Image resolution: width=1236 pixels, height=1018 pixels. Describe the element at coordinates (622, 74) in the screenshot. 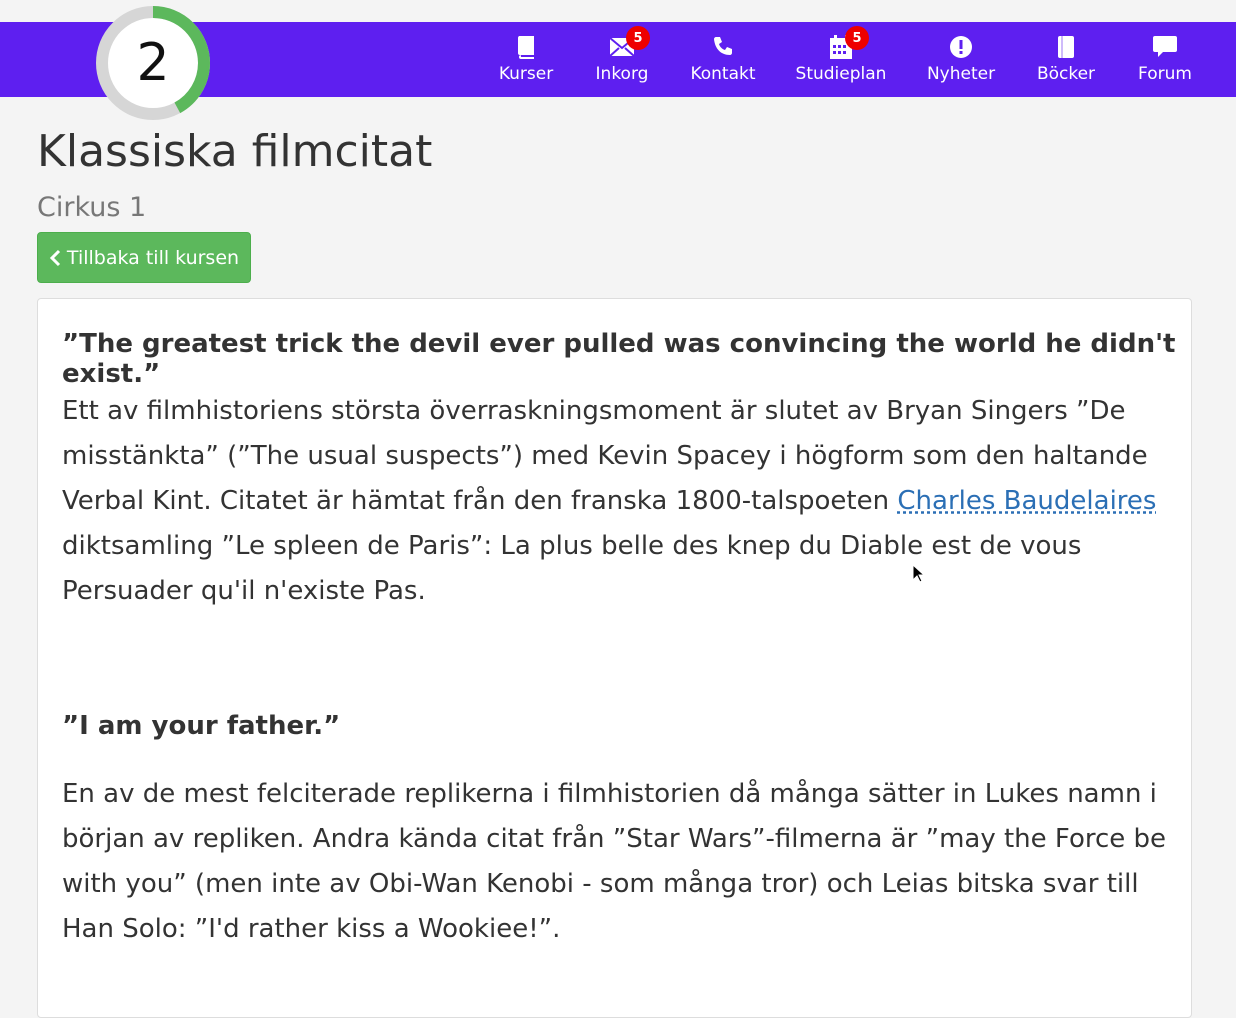

I see `nav-label: Inkorg` at that location.